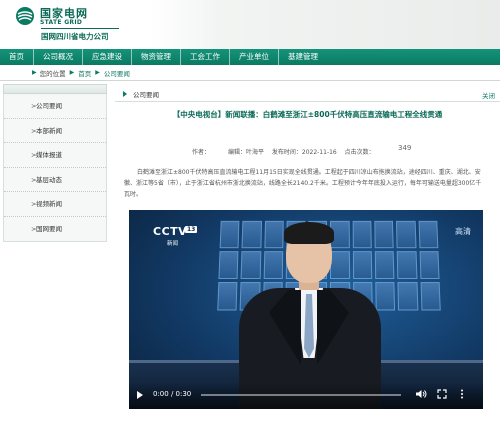 The width and height of the screenshot is (500, 426). What do you see at coordinates (17, 57) in the screenshot?
I see `nav-home: 首页` at bounding box center [17, 57].